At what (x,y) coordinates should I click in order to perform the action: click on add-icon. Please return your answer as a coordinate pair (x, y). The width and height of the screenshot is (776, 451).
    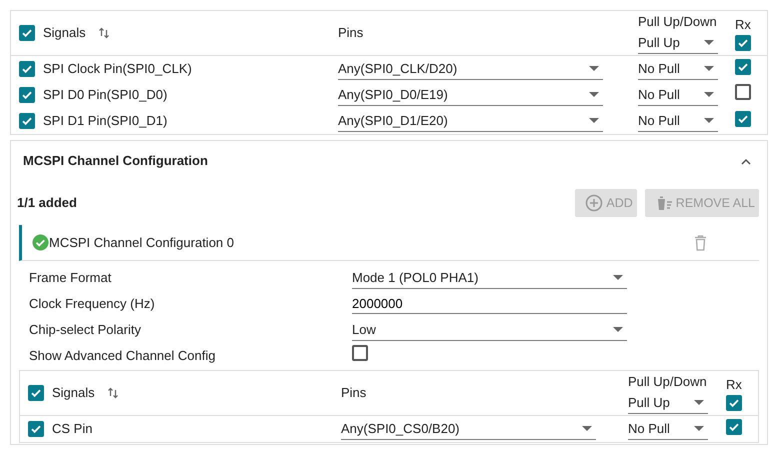
    Looking at the image, I should click on (594, 203).